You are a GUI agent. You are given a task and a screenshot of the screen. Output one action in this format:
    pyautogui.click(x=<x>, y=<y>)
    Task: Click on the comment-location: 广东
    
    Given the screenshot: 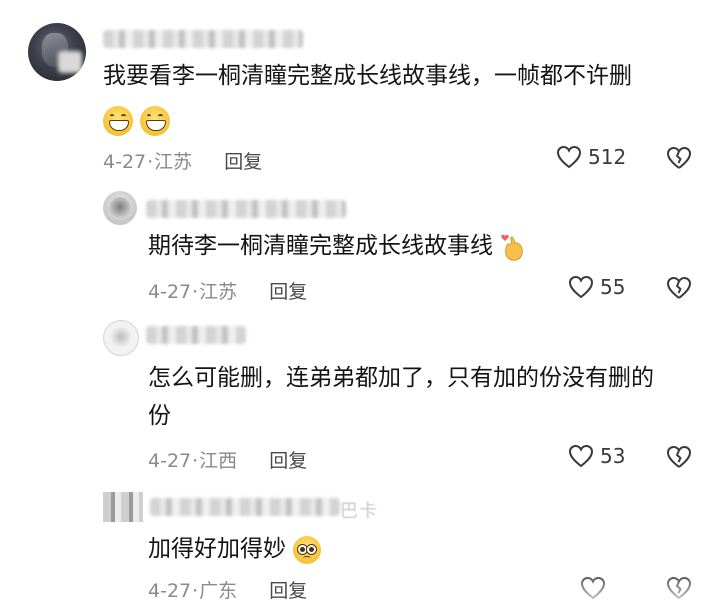 What is the action you would take?
    pyautogui.click(x=218, y=591)
    